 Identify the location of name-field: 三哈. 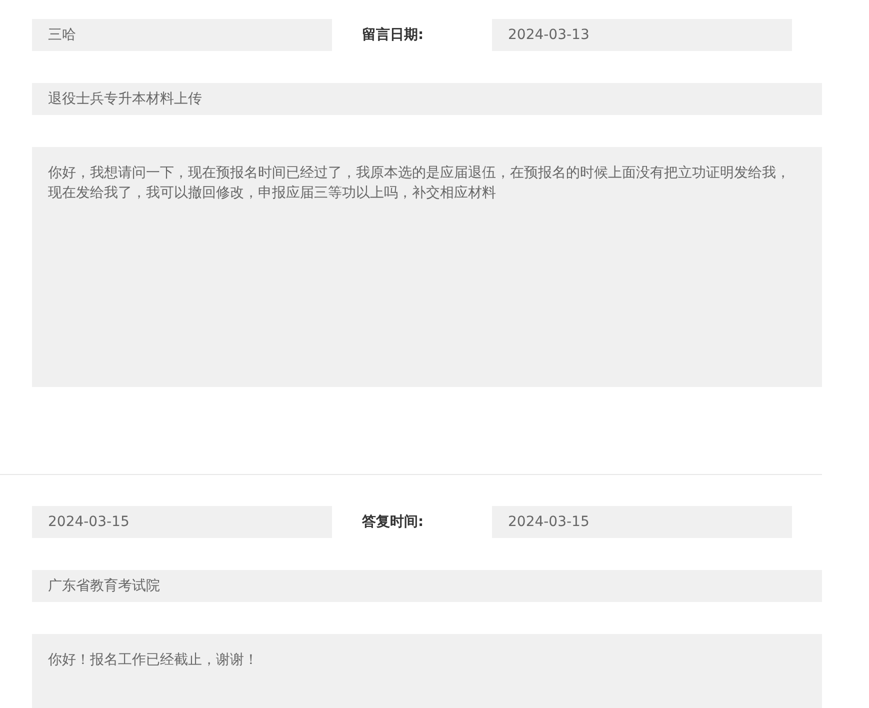
(182, 35).